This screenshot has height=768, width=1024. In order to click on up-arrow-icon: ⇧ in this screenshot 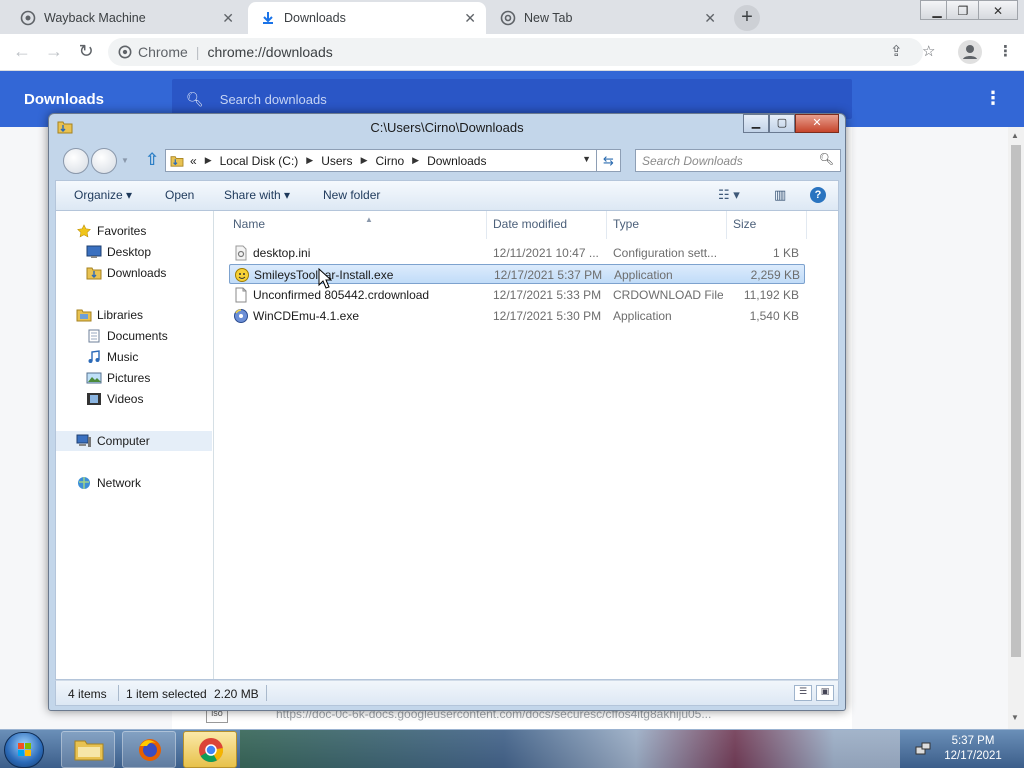, I will do `click(152, 160)`.